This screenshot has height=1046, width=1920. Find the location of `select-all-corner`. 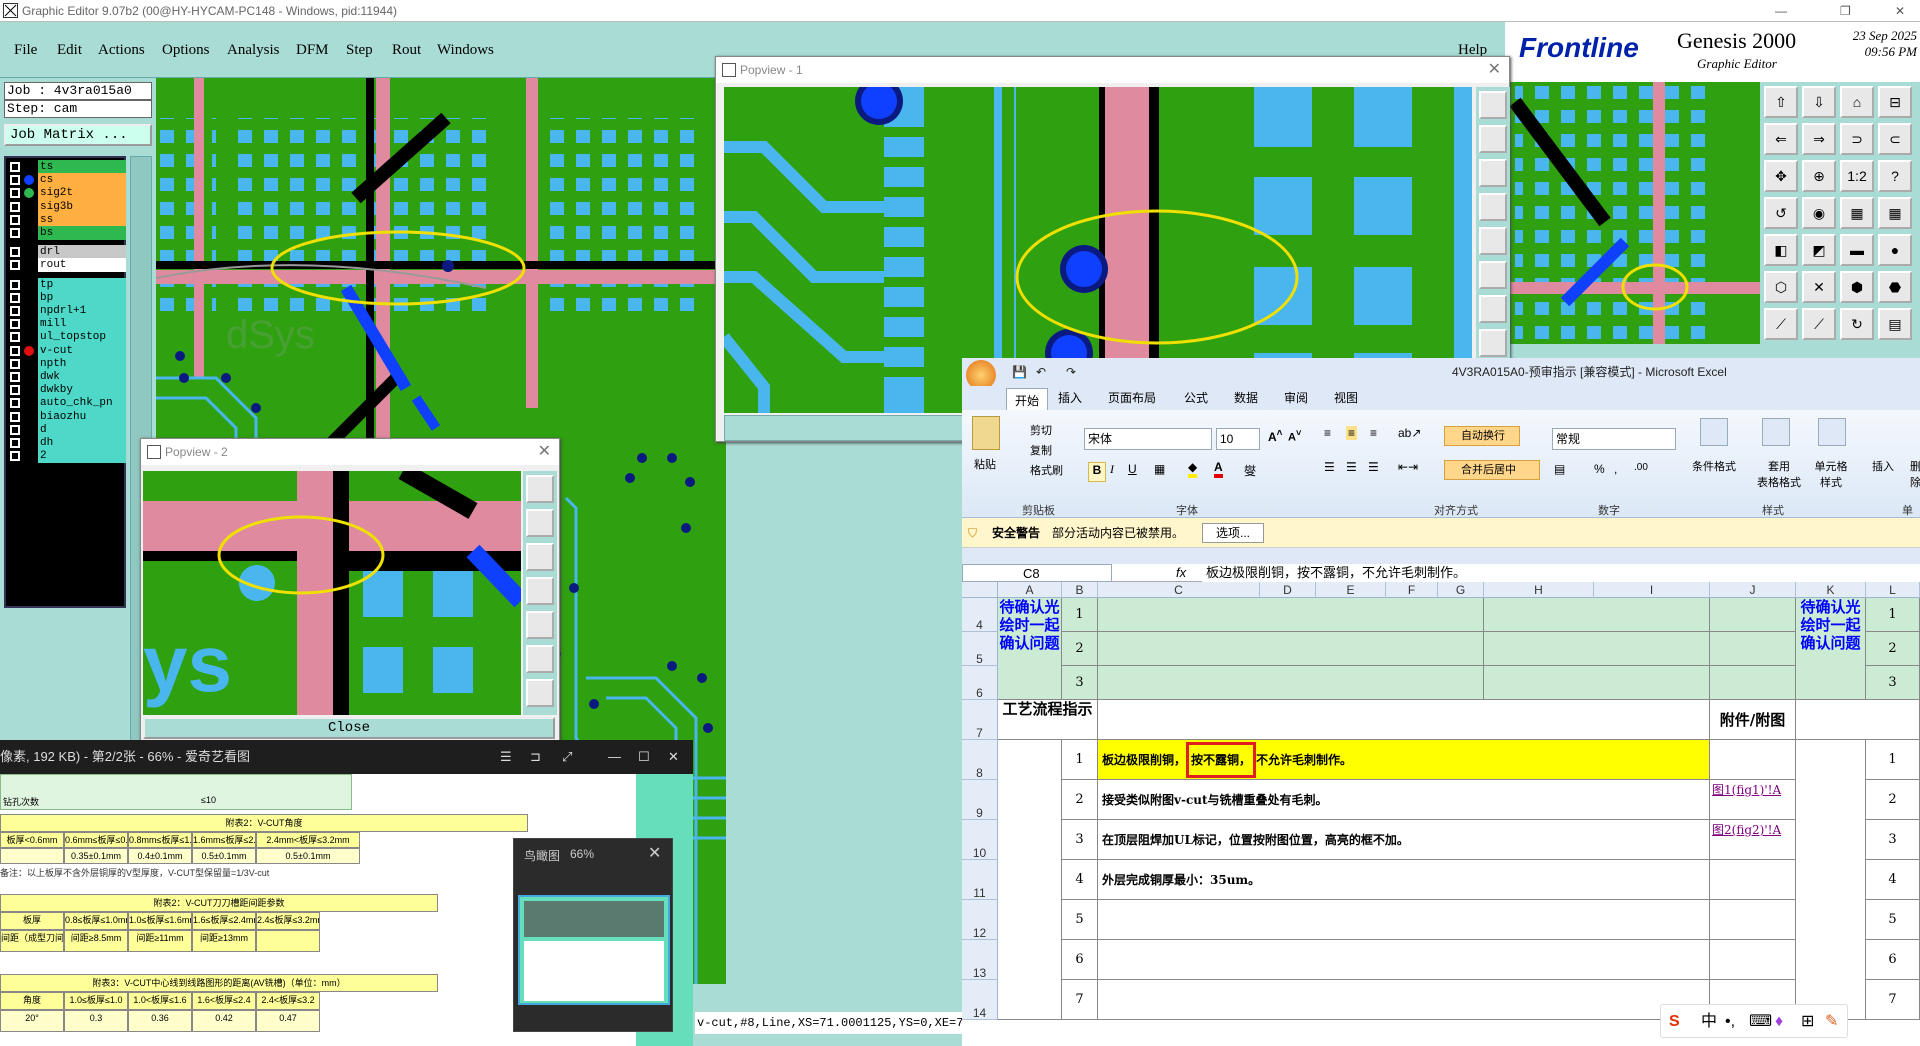

select-all-corner is located at coordinates (980, 590).